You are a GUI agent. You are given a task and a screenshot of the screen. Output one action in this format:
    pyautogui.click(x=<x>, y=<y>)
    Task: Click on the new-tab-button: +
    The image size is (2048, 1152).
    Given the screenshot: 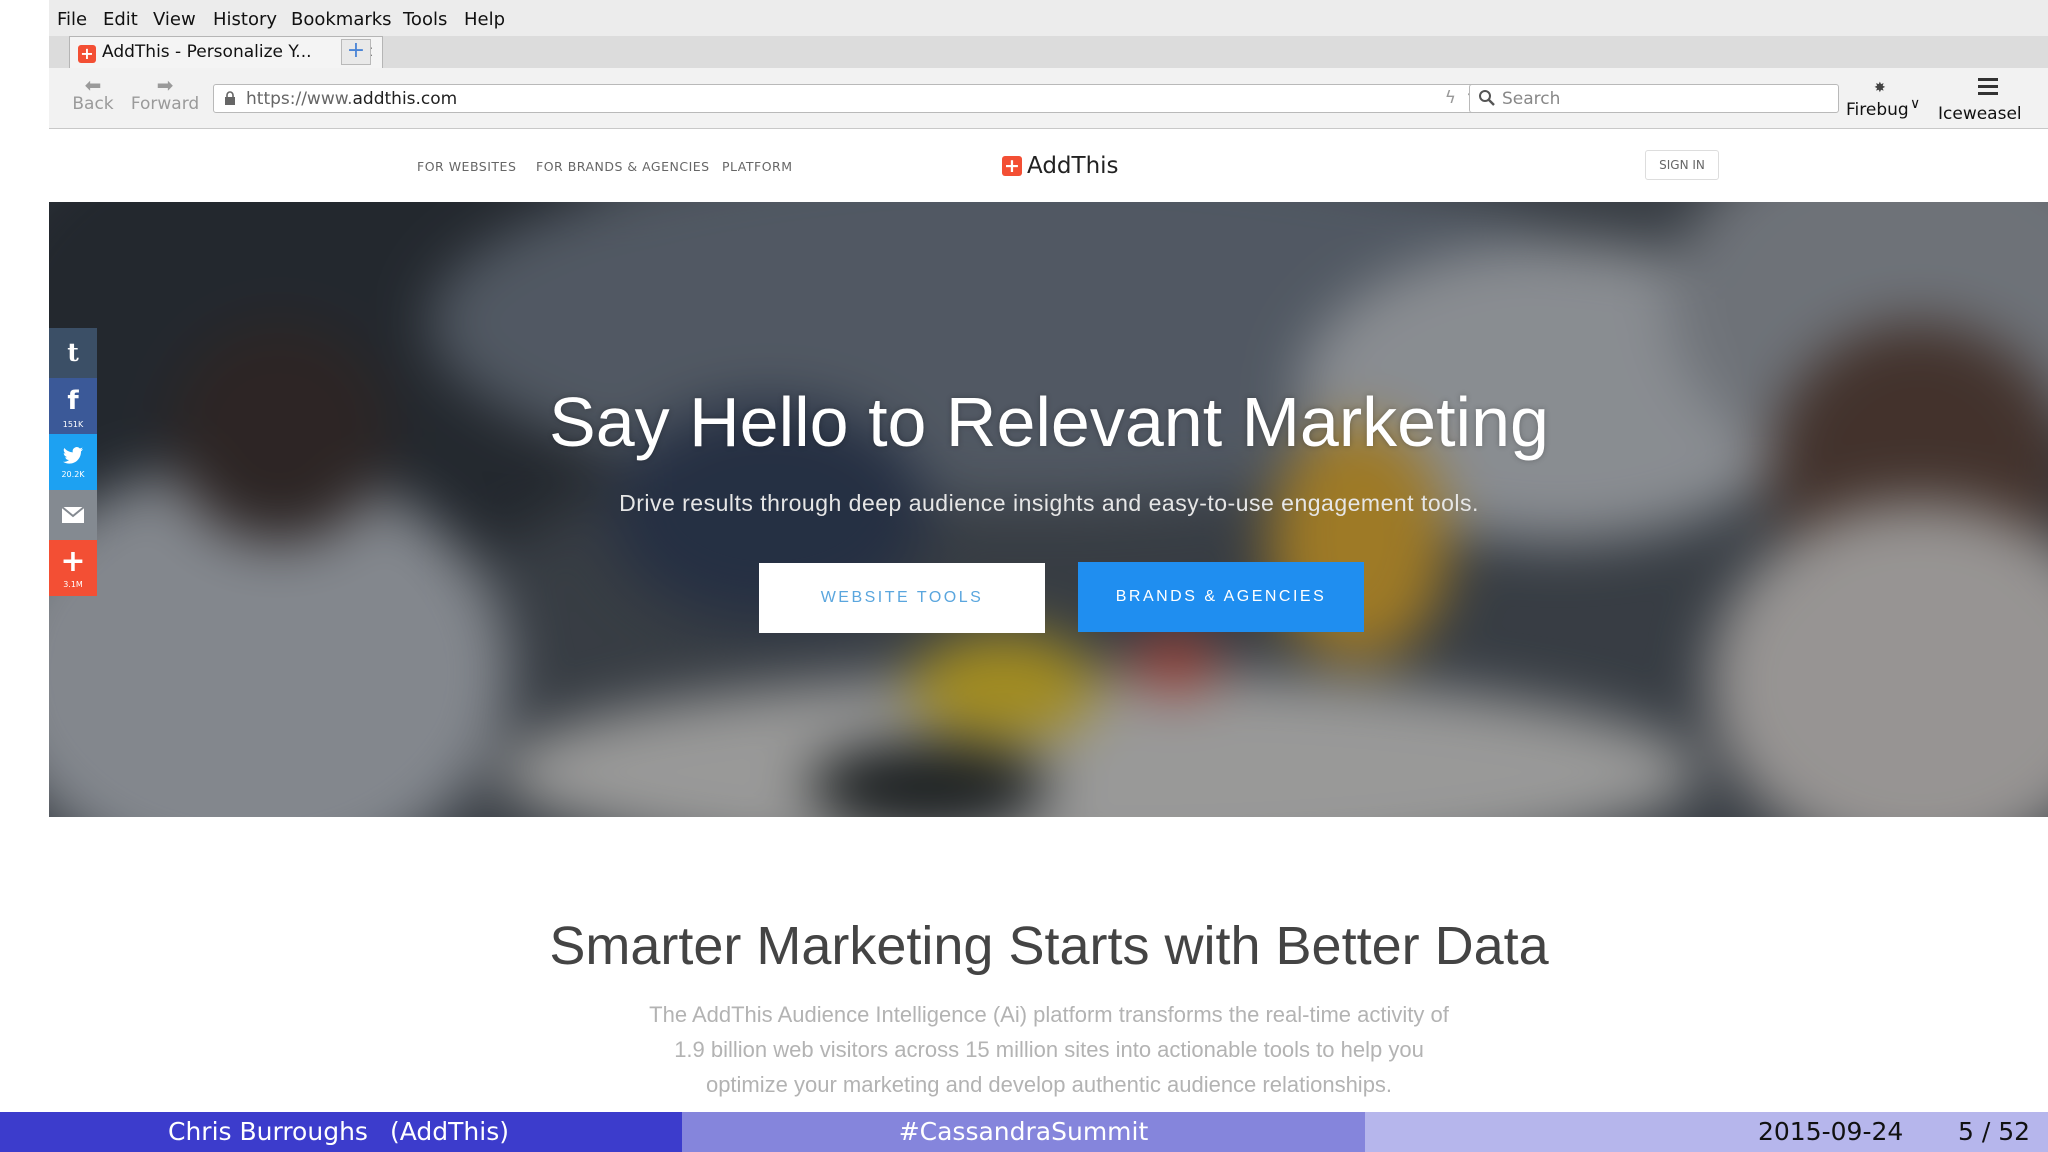 What is the action you would take?
    pyautogui.click(x=356, y=52)
    